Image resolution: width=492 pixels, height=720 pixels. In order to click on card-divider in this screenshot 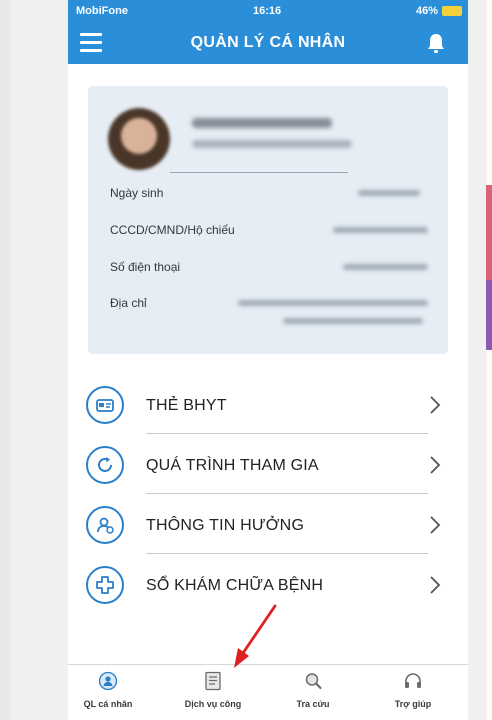, I will do `click(259, 172)`.